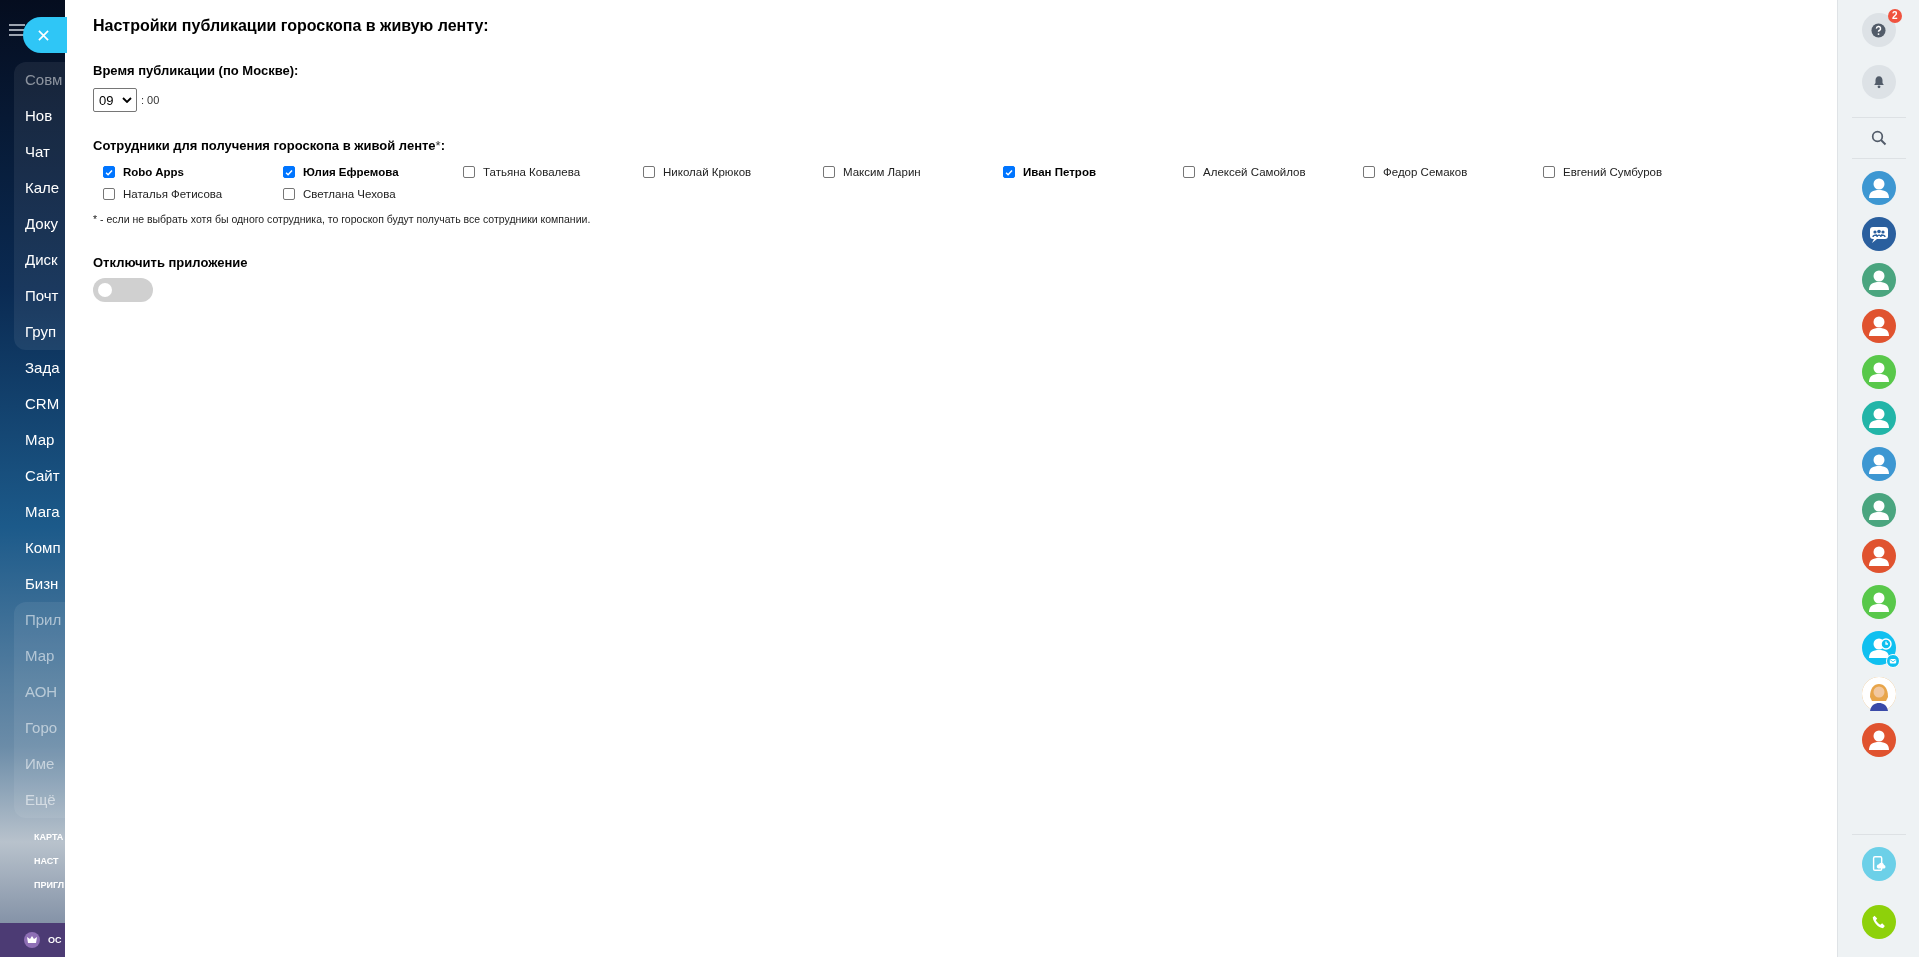  Describe the element at coordinates (39, 368) in the screenshot. I see `menu-item: Зада` at that location.